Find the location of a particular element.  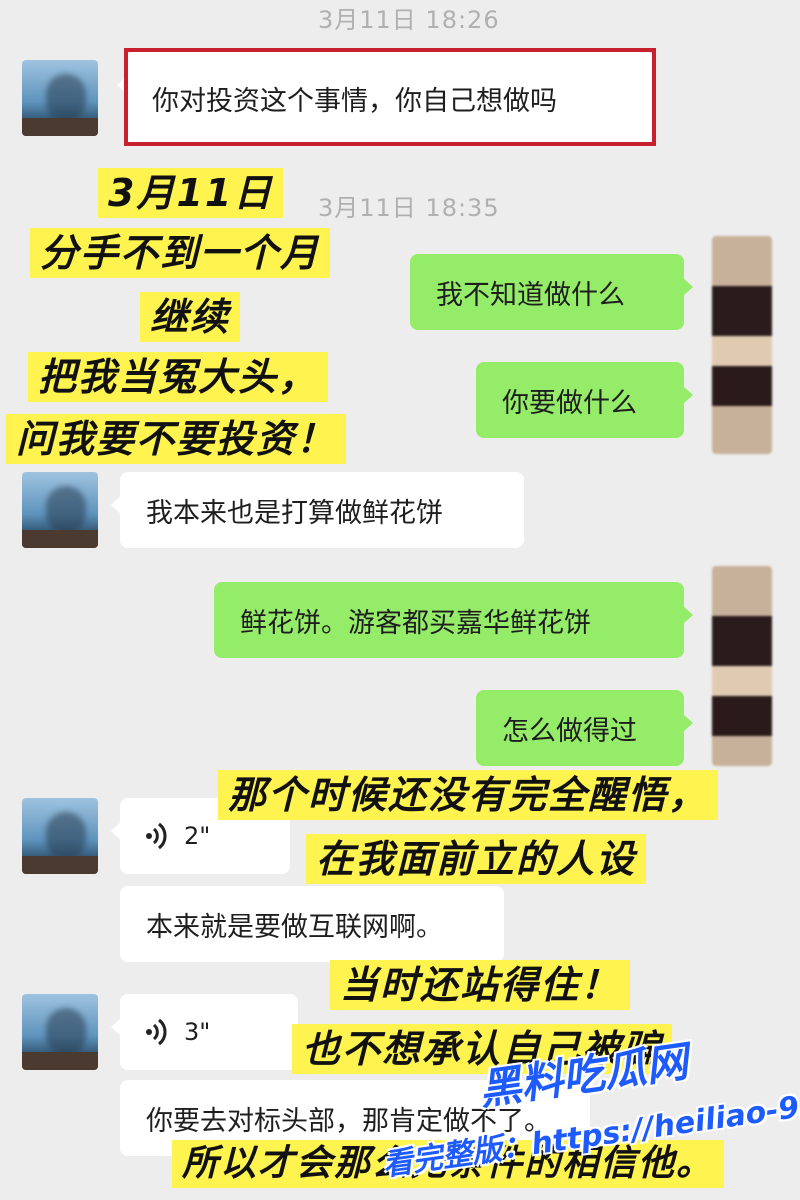

message-text: 我本来也是打算做鲜花饼 is located at coordinates (294, 513).